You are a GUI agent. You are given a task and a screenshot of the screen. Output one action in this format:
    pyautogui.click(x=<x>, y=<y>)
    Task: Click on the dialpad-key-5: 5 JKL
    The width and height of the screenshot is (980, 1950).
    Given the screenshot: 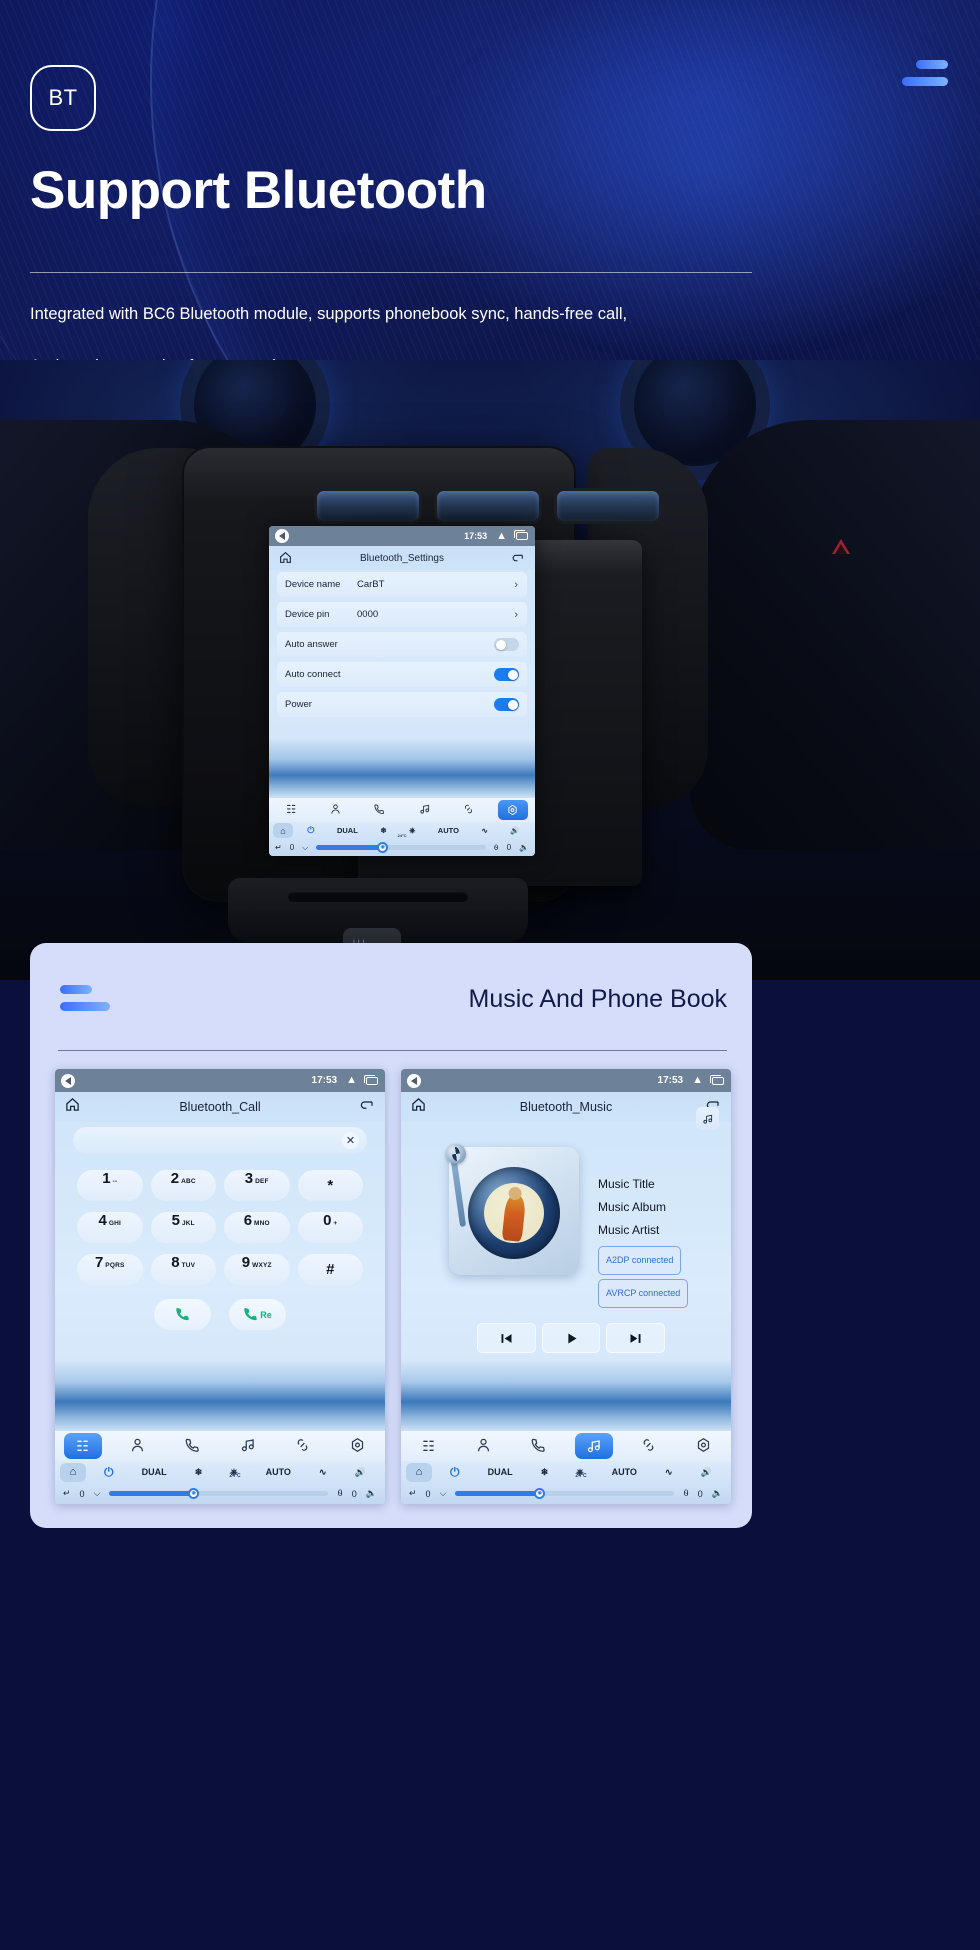 What is the action you would take?
    pyautogui.click(x=183, y=1227)
    